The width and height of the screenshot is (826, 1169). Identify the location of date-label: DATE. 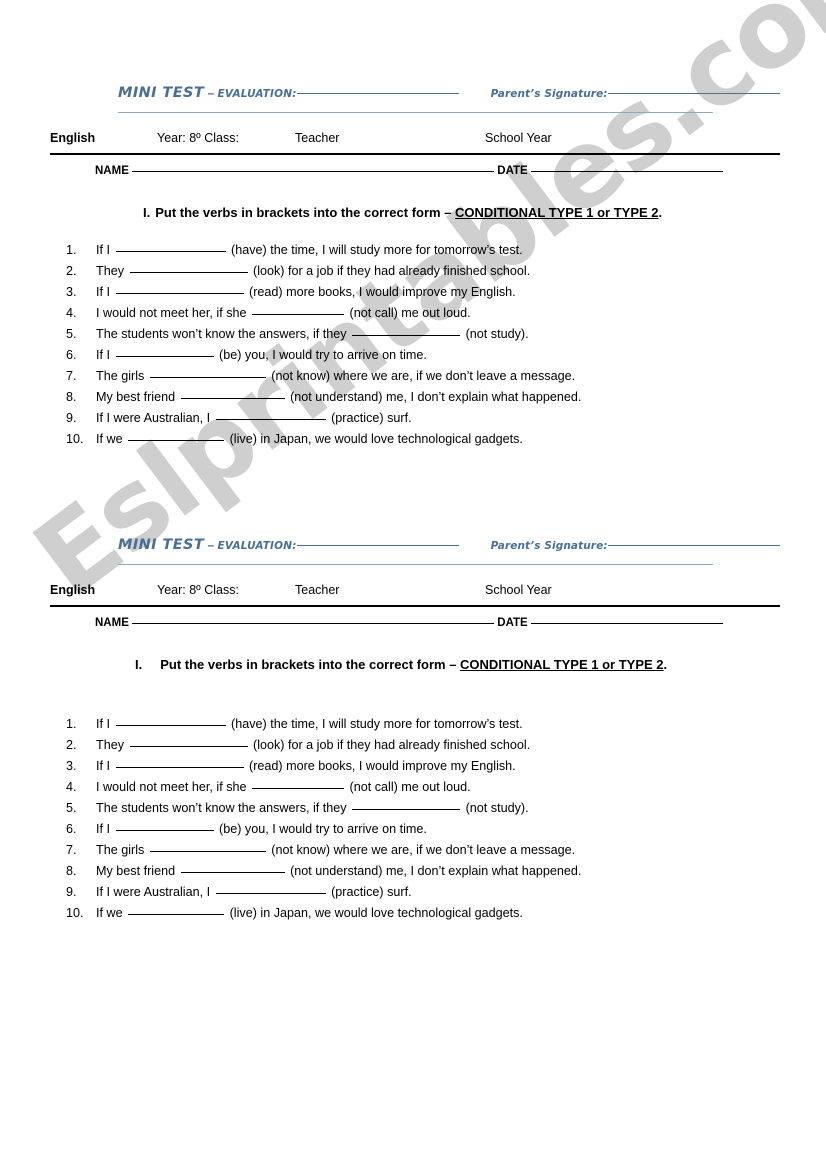
(512, 171).